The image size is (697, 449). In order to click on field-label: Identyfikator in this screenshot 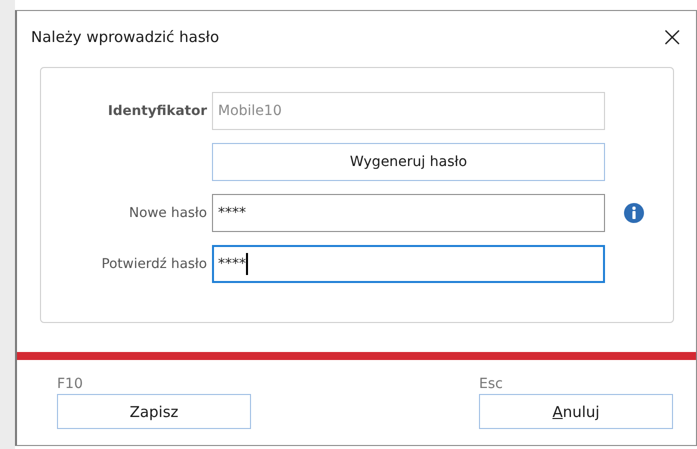, I will do `click(156, 111)`.